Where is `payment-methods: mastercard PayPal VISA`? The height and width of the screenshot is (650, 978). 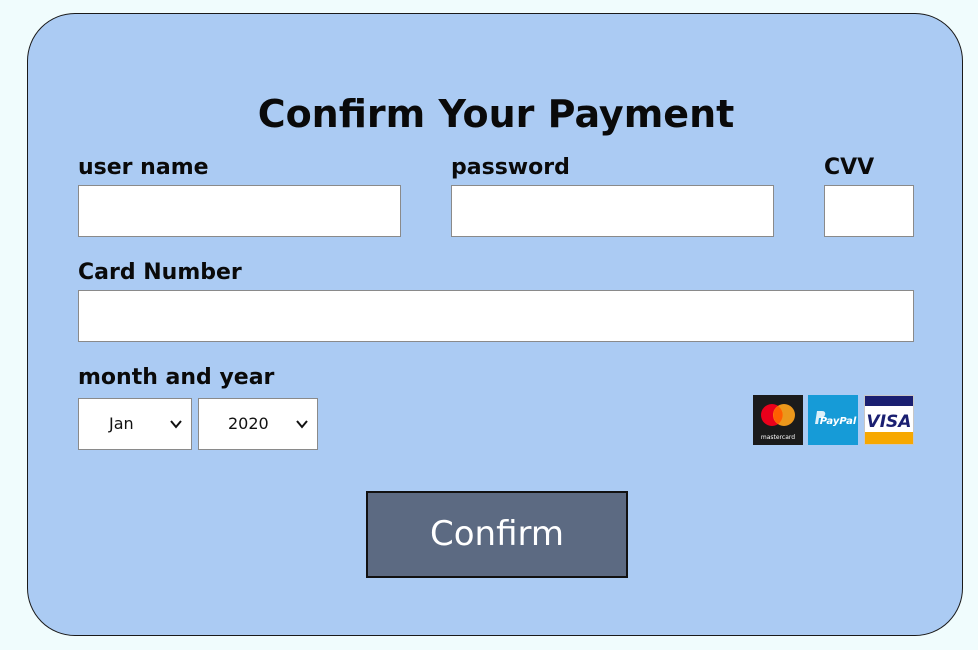 payment-methods: mastercard PayPal VISA is located at coordinates (834, 420).